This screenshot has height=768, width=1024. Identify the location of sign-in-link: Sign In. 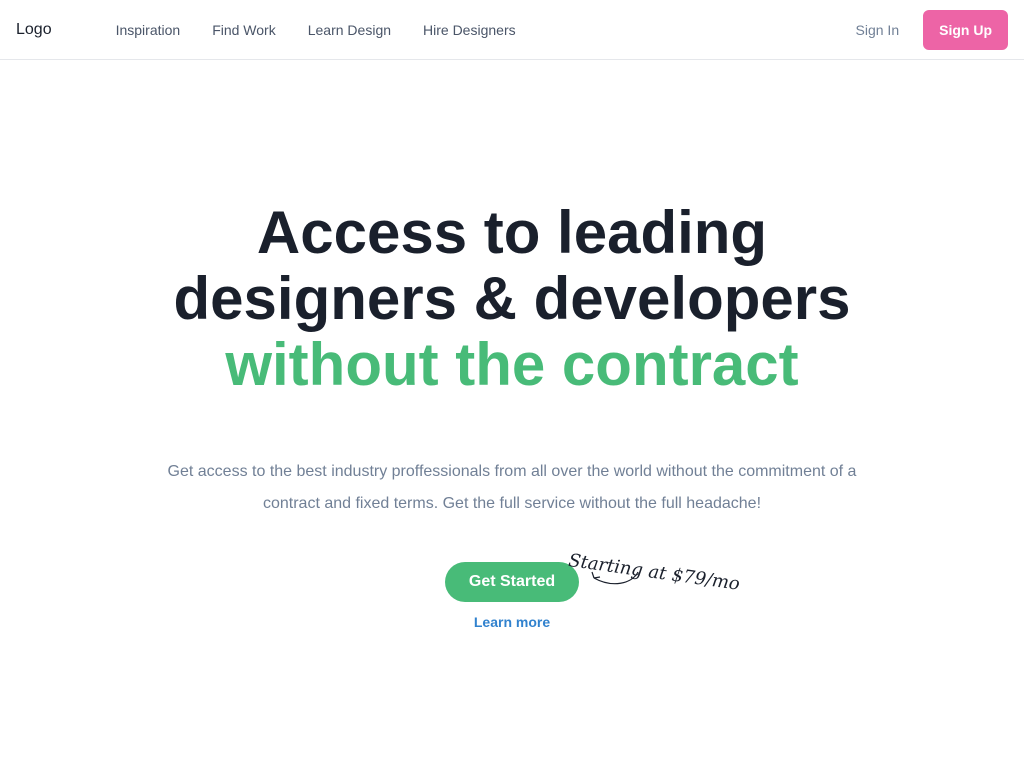
(878, 30).